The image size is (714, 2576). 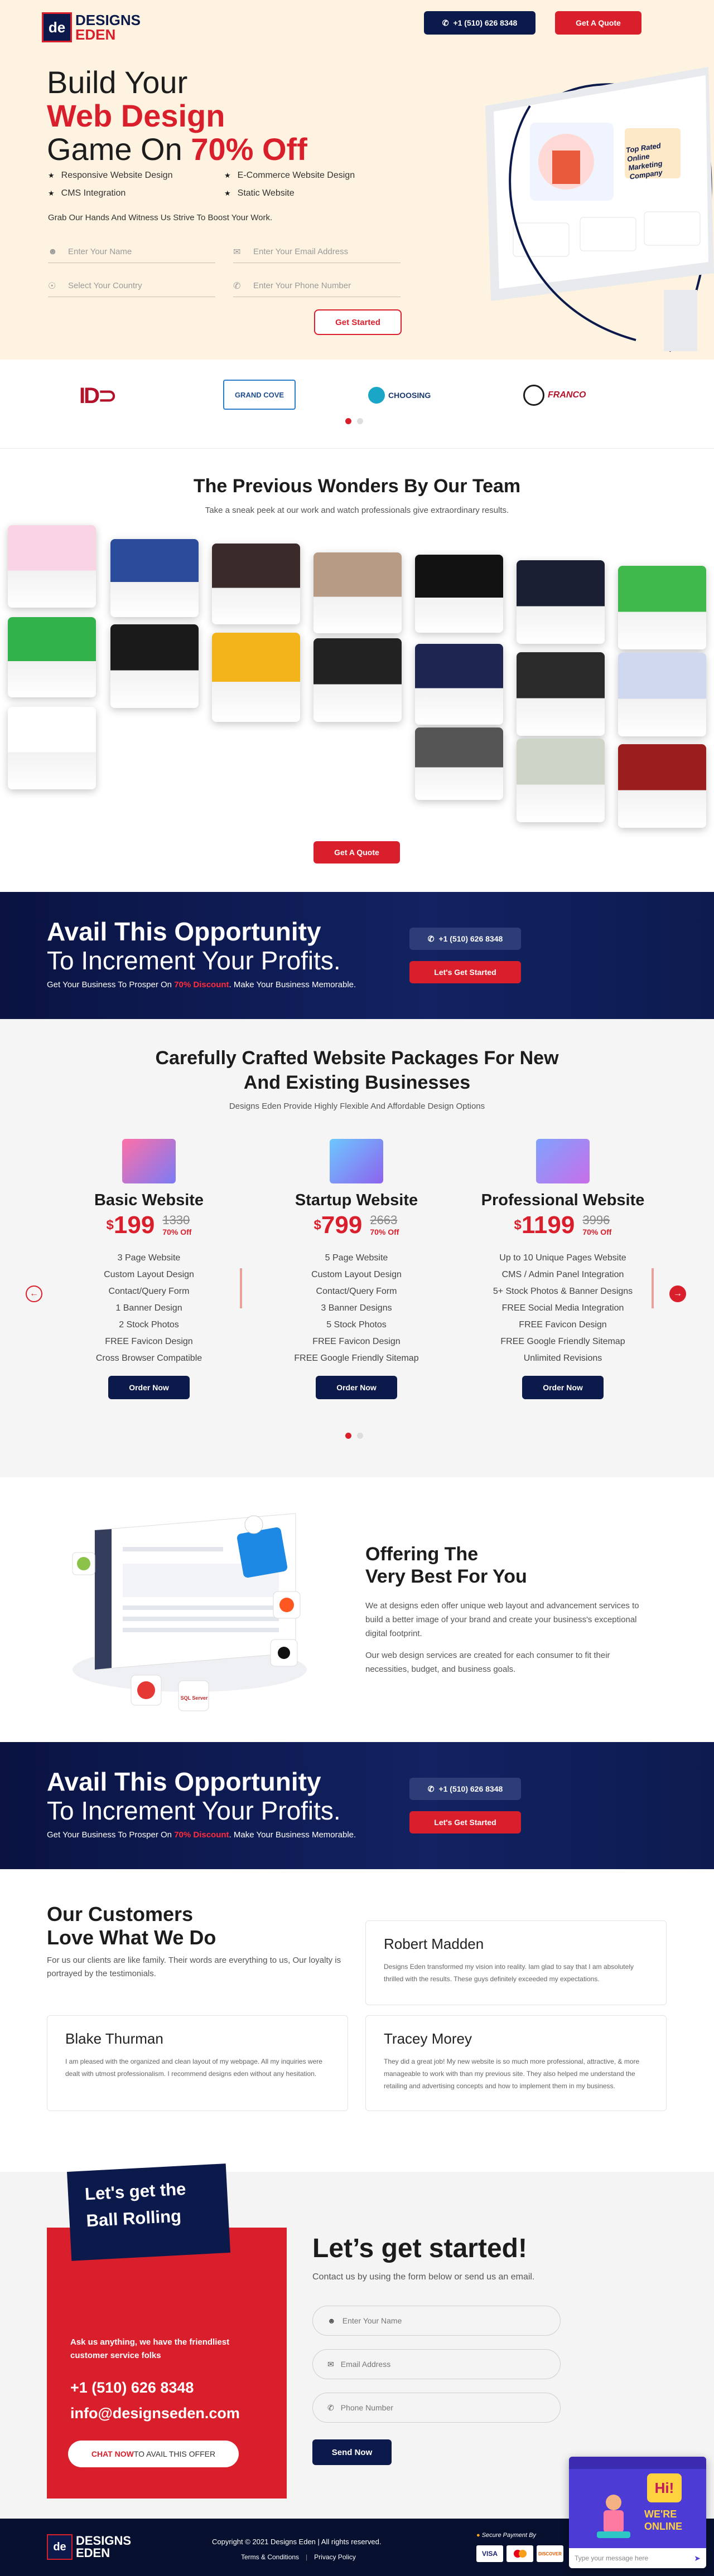 What do you see at coordinates (490, 2554) in the screenshot?
I see `visa-icon: VISA` at bounding box center [490, 2554].